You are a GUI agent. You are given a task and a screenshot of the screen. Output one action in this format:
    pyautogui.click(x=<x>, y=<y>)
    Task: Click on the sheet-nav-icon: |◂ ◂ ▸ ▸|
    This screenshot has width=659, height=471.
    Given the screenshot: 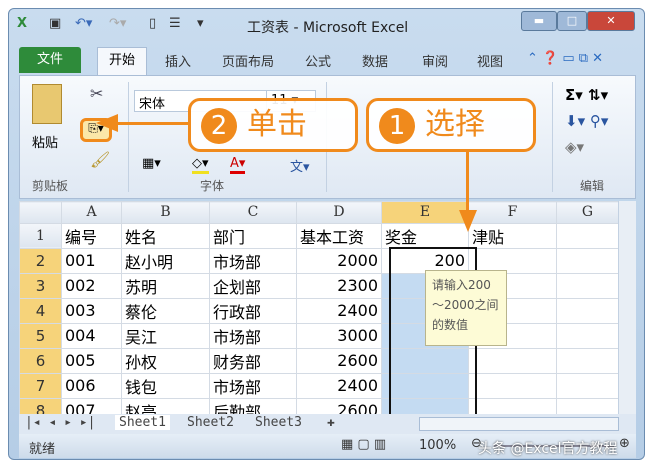 What is the action you would take?
    pyautogui.click(x=60, y=422)
    